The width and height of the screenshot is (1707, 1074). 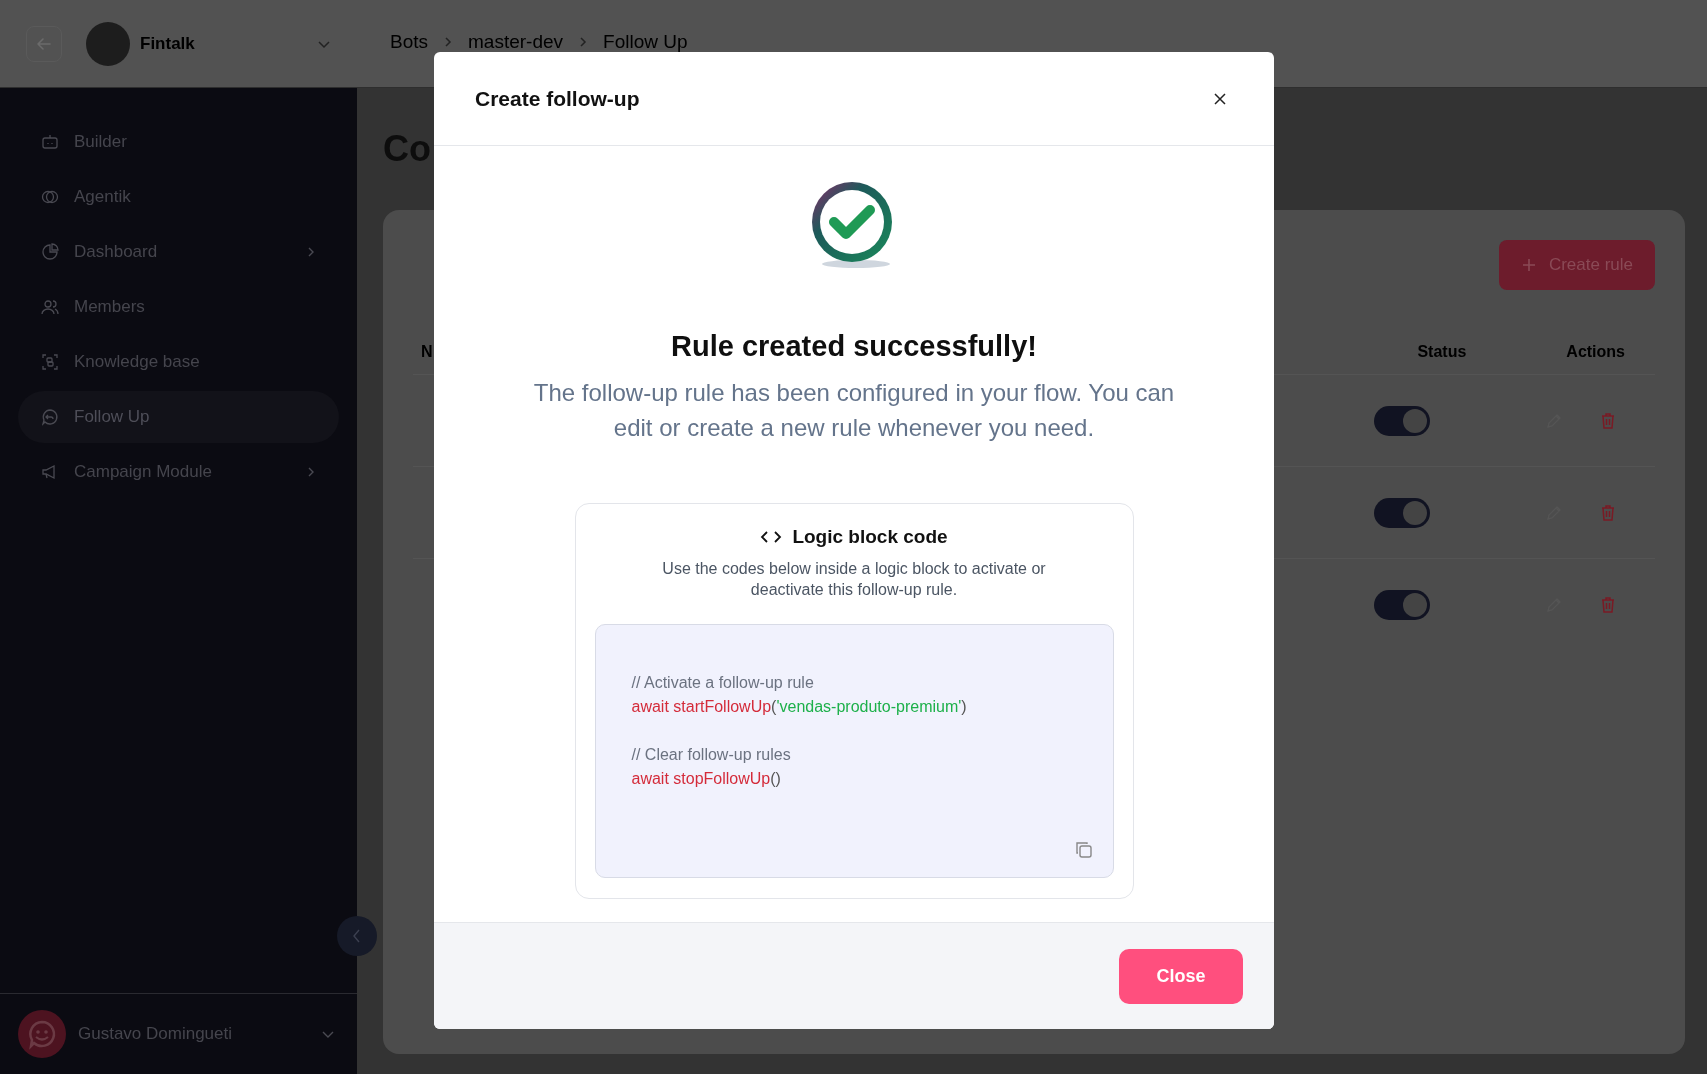 What do you see at coordinates (209, 43) in the screenshot?
I see `workspace-selector: Fintalk` at bounding box center [209, 43].